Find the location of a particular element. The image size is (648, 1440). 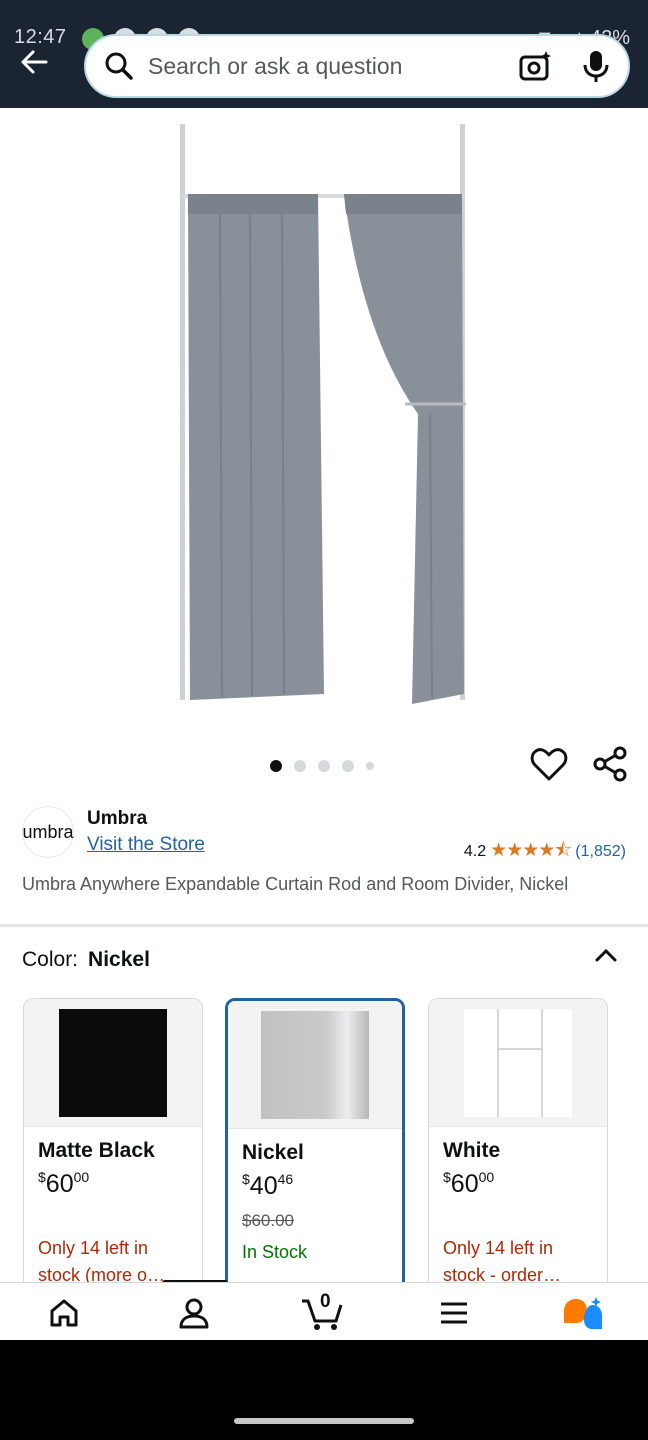

account-icon is located at coordinates (194, 1313).